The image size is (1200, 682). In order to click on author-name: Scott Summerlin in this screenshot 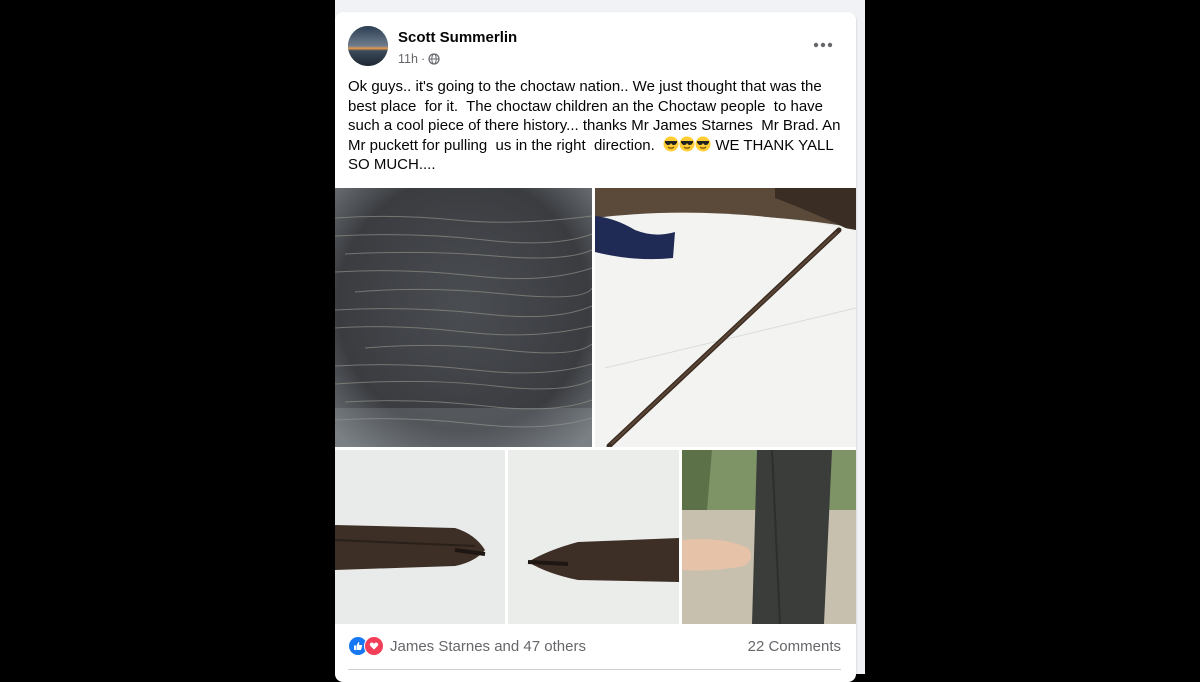, I will do `click(457, 37)`.